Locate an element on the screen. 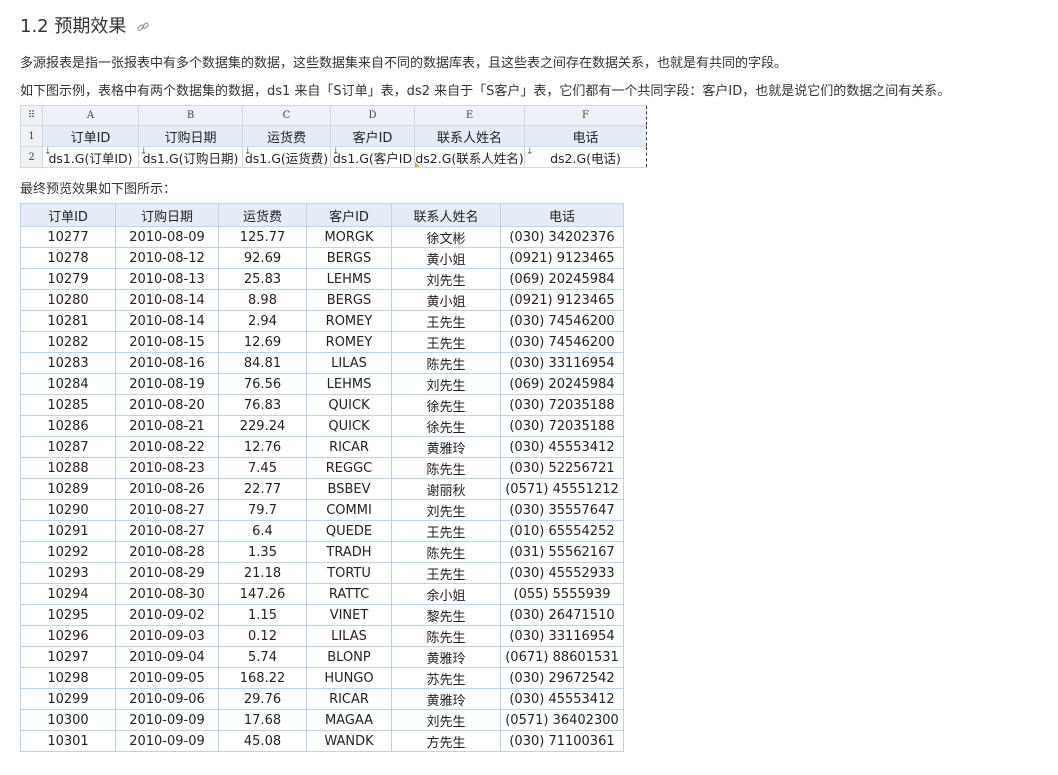 The height and width of the screenshot is (775, 1058). result-header-cell: 联系人姓名 is located at coordinates (446, 215).